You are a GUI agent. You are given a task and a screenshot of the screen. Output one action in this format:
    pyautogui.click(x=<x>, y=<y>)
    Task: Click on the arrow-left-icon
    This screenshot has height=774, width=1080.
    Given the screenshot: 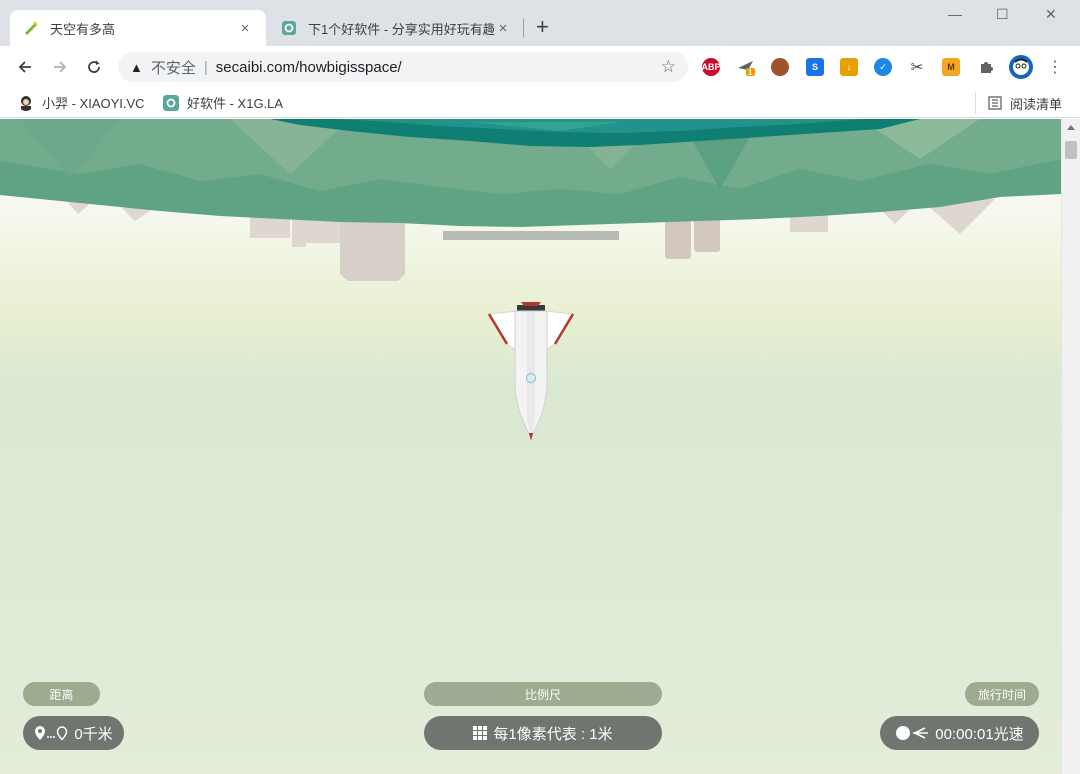 What is the action you would take?
    pyautogui.click(x=24, y=67)
    